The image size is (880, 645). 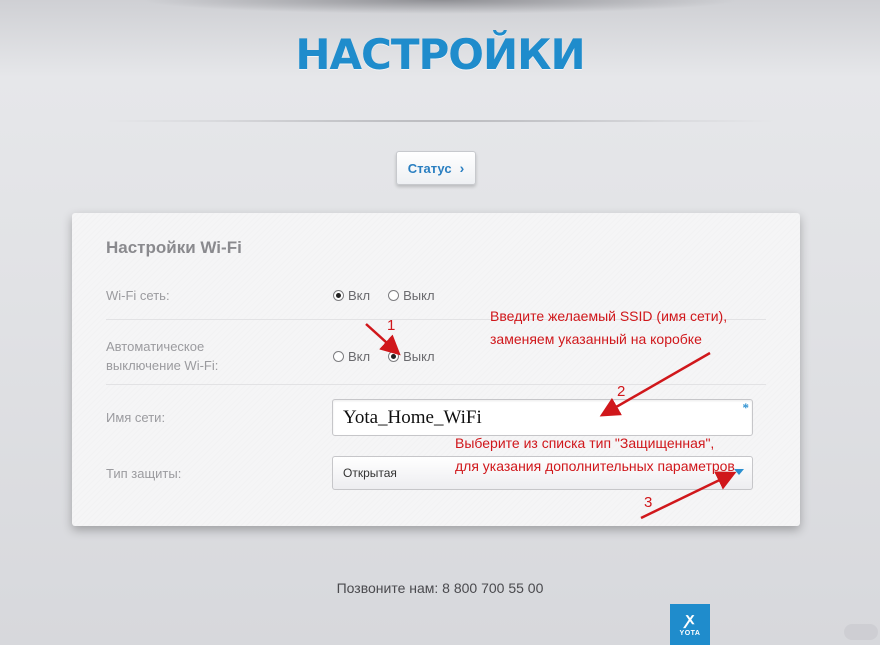 I want to click on page-title: НАСТРОЙКИ, so click(x=440, y=54).